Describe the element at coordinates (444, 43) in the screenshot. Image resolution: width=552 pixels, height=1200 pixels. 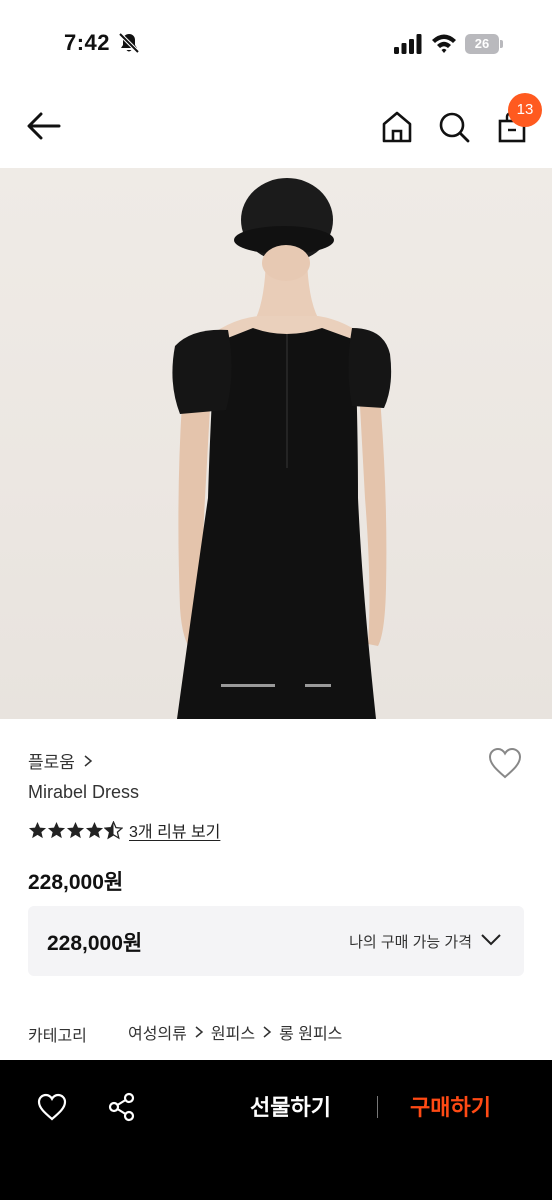
I see `wifi-icon` at that location.